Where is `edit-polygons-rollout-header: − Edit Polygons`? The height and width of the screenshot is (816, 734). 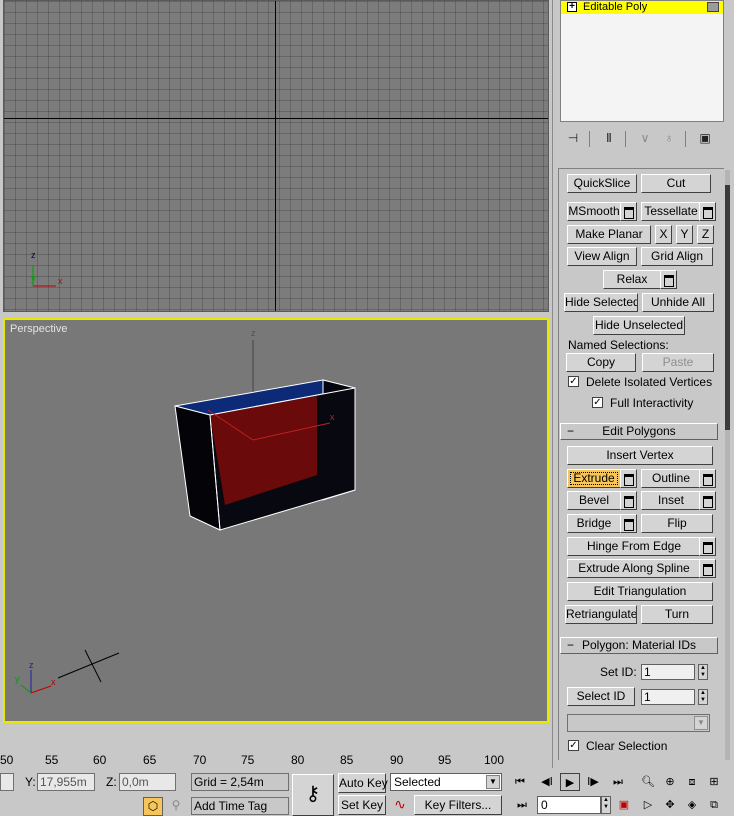 edit-polygons-rollout-header: − Edit Polygons is located at coordinates (639, 431).